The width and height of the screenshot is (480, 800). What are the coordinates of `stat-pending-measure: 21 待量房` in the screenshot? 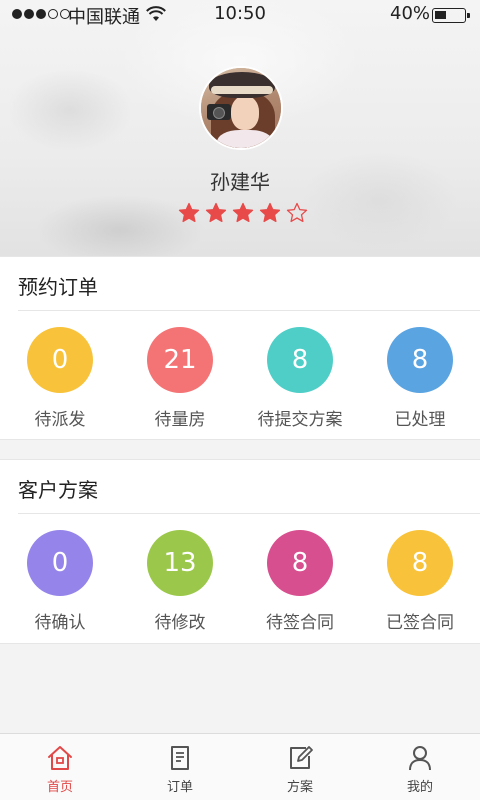 It's located at (180, 378).